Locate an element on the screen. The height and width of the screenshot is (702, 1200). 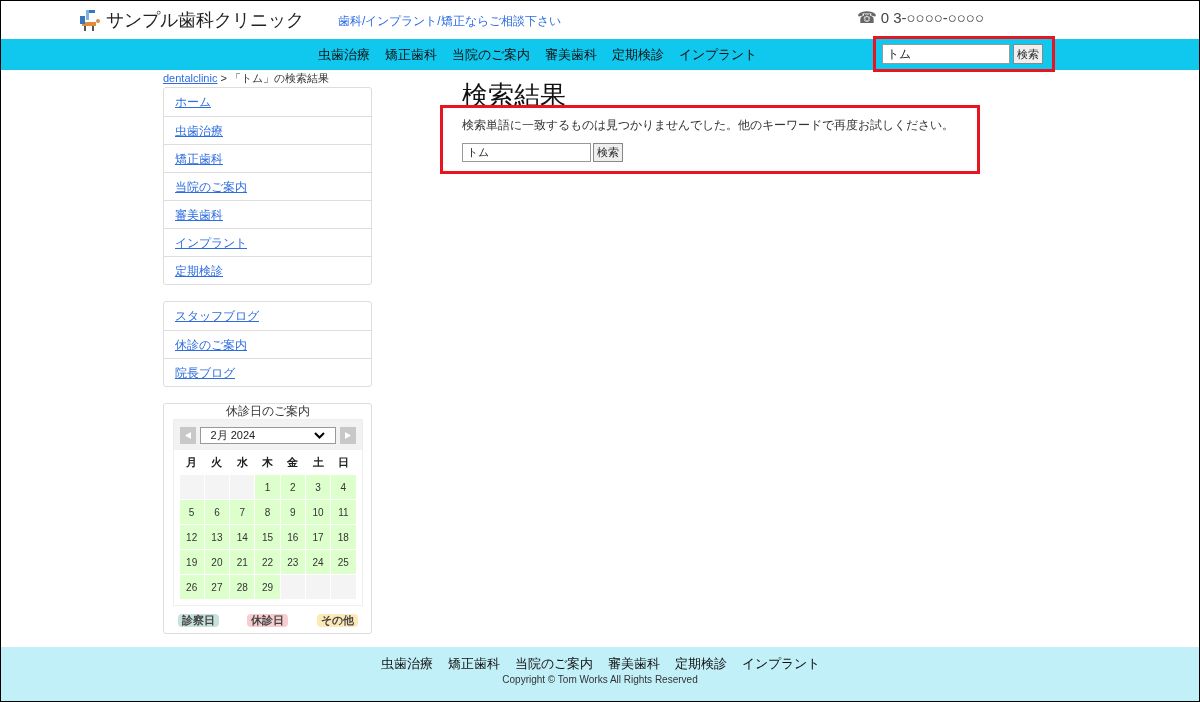
calendar-day: 10 is located at coordinates (318, 512).